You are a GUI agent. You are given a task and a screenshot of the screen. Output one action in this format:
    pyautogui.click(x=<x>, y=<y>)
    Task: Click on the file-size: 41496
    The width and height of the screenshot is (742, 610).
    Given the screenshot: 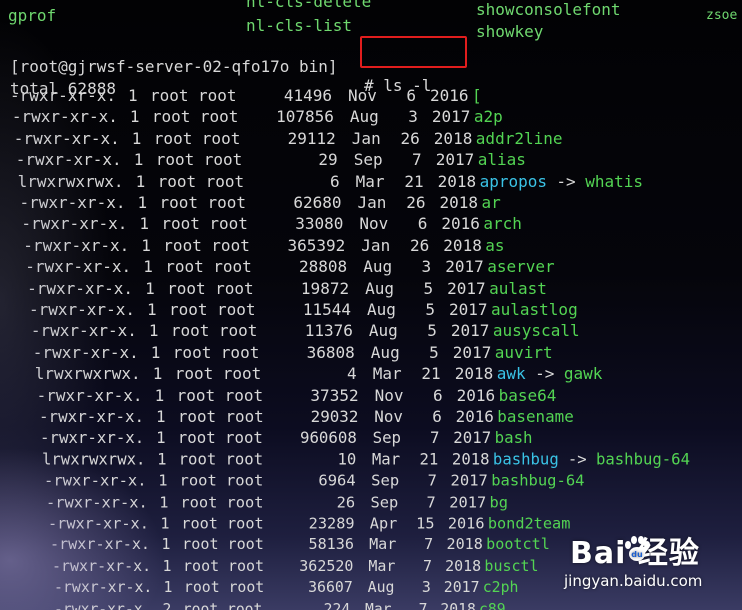 What is the action you would take?
    pyautogui.click(x=307, y=95)
    